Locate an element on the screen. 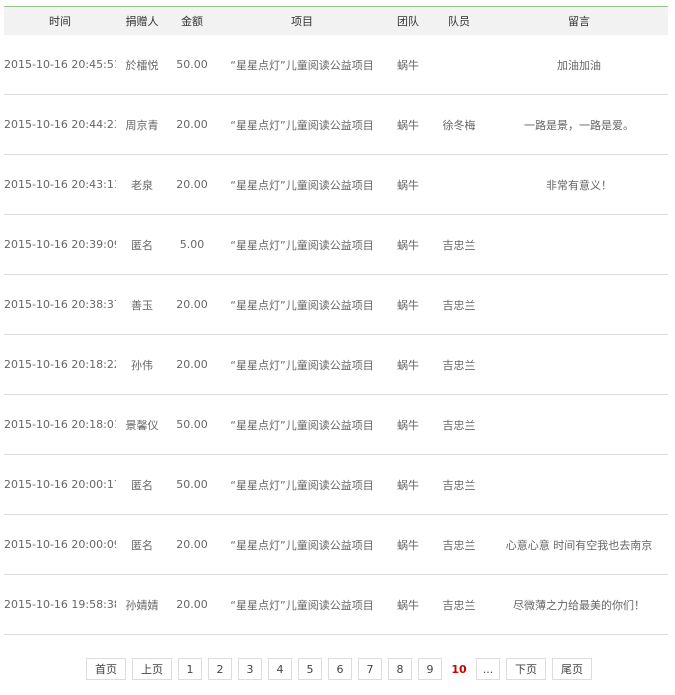 The width and height of the screenshot is (675, 695). table-header-row: 时间 捐赠人 金额 项目 团队 队员 留言 is located at coordinates (336, 20).